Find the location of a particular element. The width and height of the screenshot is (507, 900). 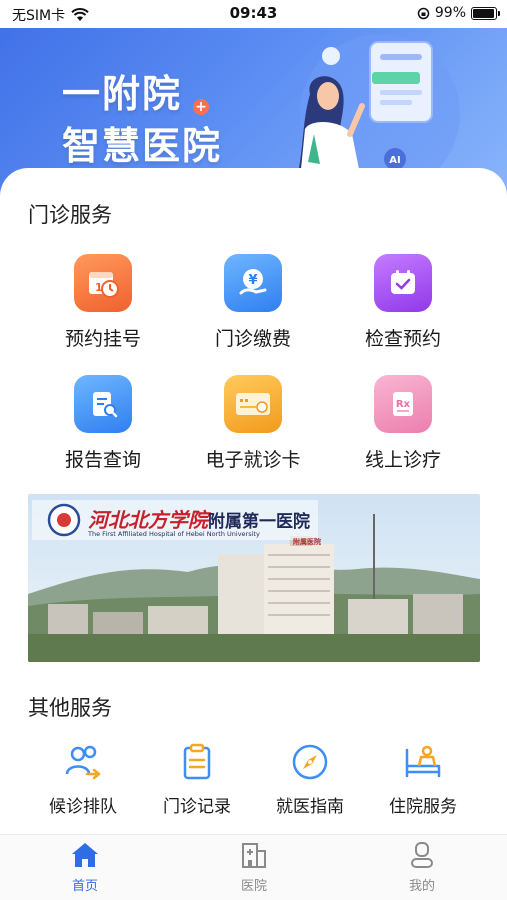

medical-card-icon is located at coordinates (253, 404).